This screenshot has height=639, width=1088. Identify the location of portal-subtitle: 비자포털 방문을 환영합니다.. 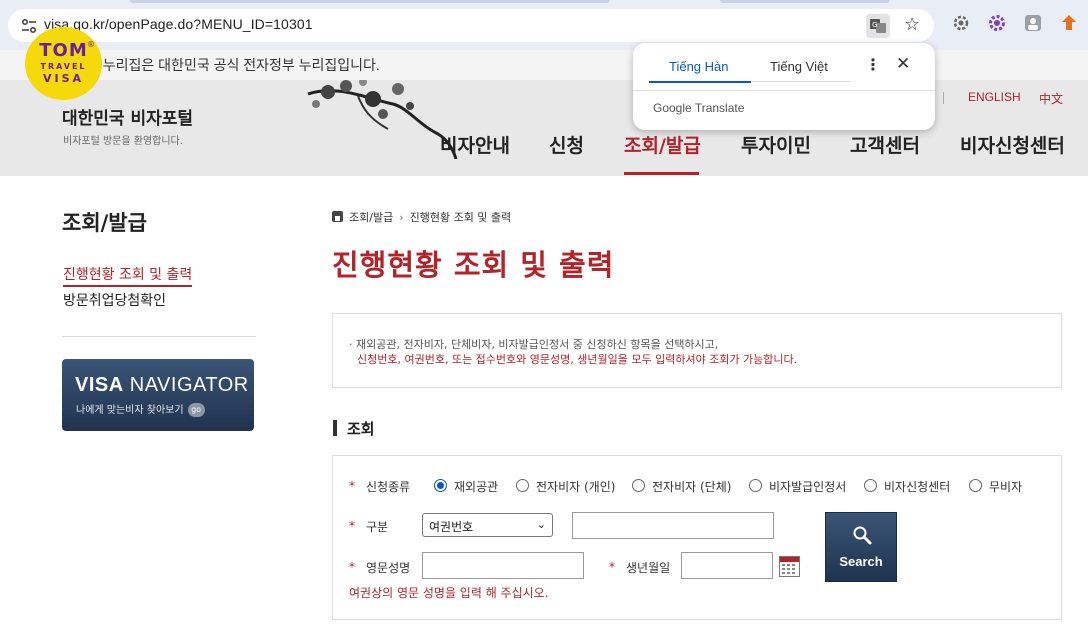
(123, 141).